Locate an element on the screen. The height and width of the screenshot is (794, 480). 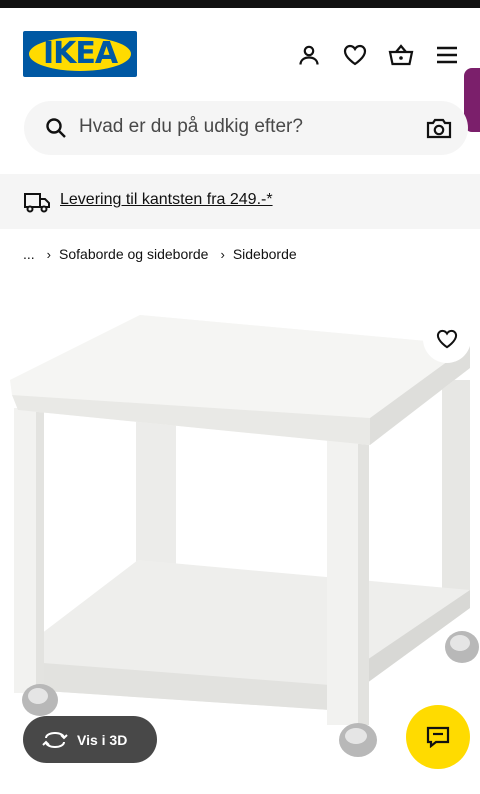
search-bar: Hvad er du på udkig efter? is located at coordinates (246, 128).